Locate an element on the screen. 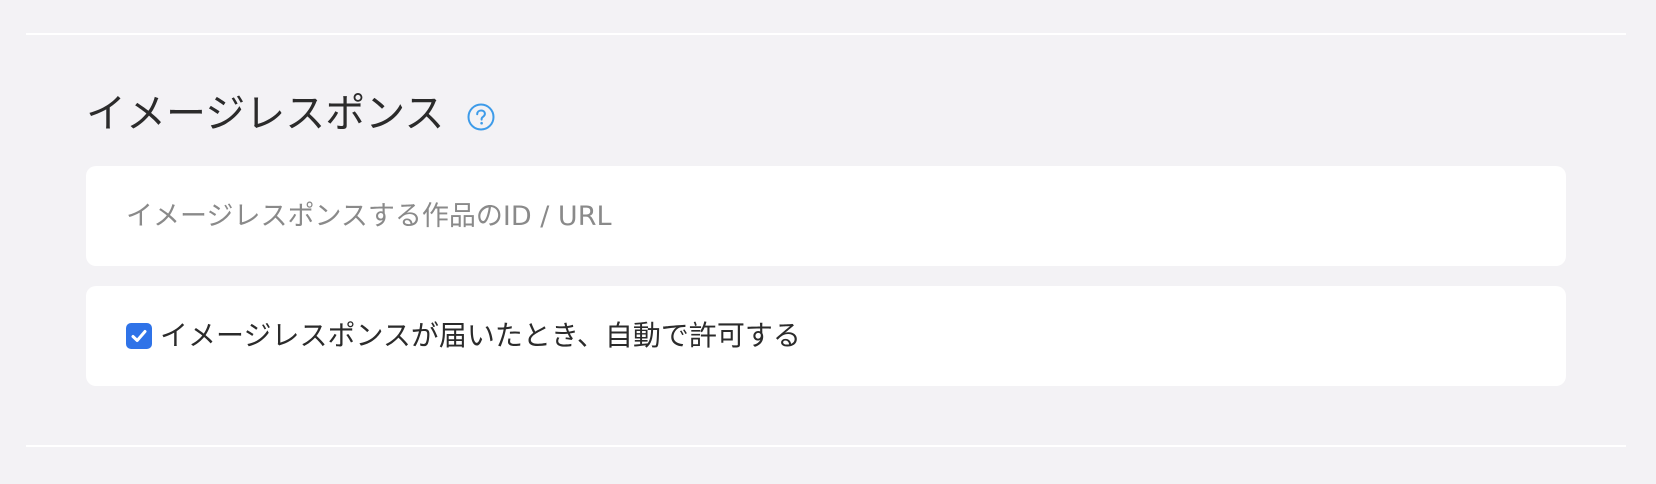 This screenshot has height=484, width=1656. auto-allow-checkbox is located at coordinates (139, 336).